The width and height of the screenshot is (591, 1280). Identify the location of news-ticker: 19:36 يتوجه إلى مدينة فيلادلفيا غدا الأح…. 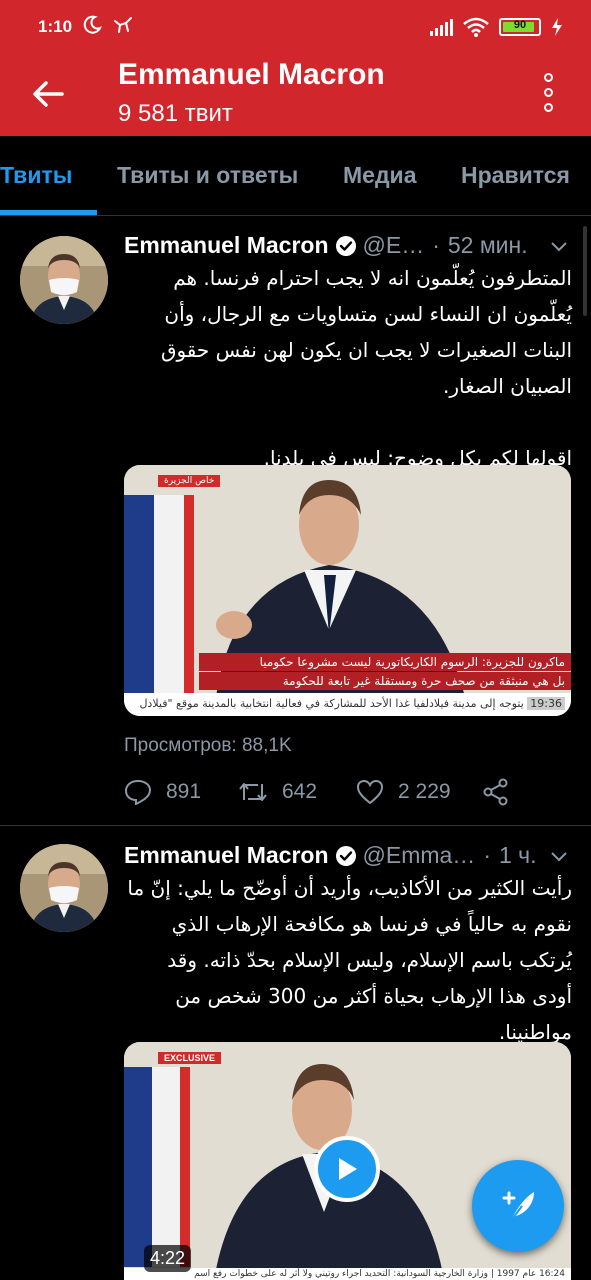
(347, 704).